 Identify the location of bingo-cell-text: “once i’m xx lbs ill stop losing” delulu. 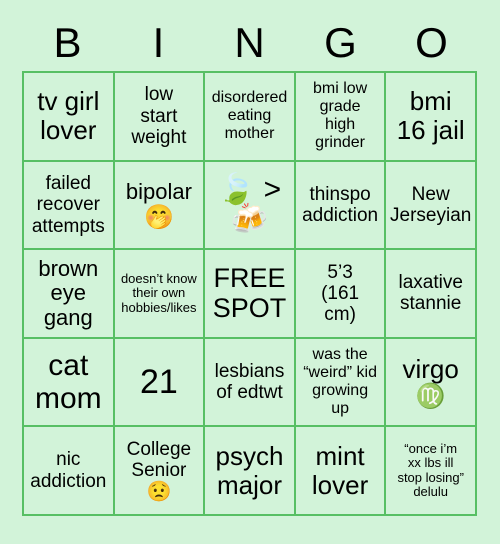
(430, 470).